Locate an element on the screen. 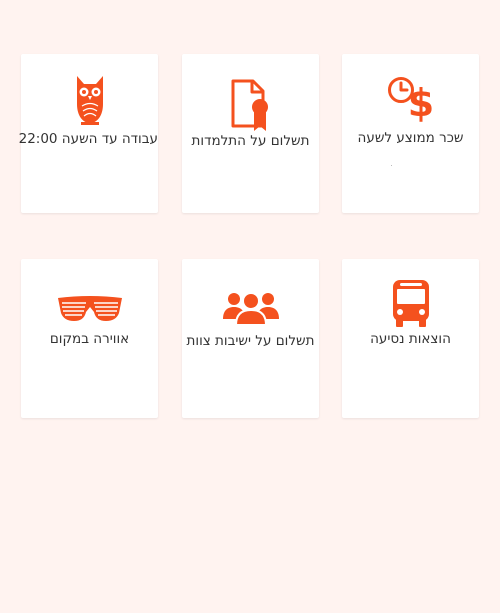 The width and height of the screenshot is (500, 613). card-travel-expenses: הוצאות נסיעה is located at coordinates (410, 338).